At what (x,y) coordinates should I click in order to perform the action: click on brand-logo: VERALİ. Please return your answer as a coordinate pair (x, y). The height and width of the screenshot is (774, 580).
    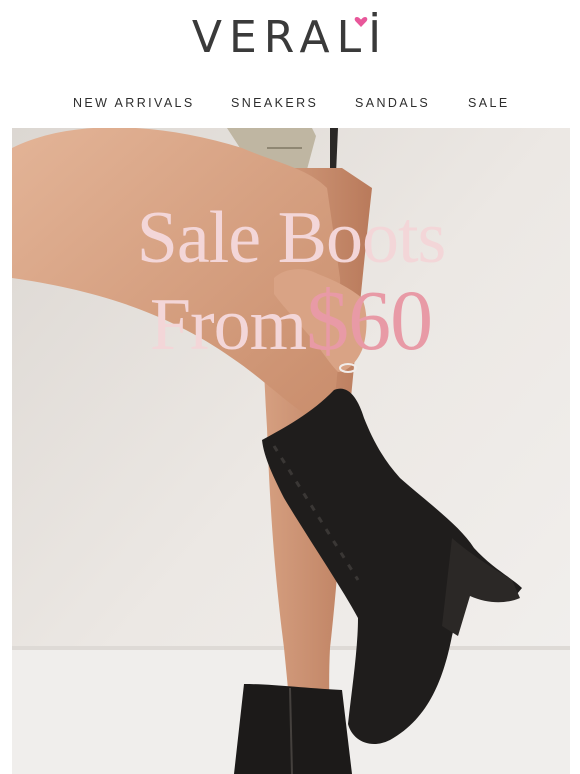
    Looking at the image, I should click on (290, 37).